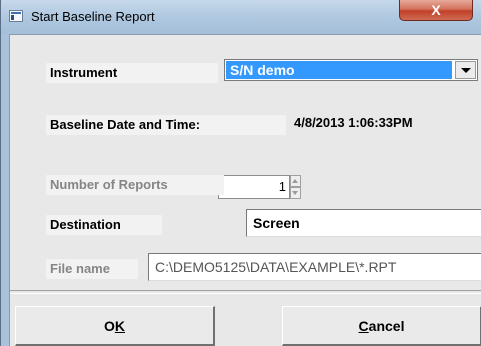 The image size is (481, 346). I want to click on ok-accelerator: K, so click(119, 326).